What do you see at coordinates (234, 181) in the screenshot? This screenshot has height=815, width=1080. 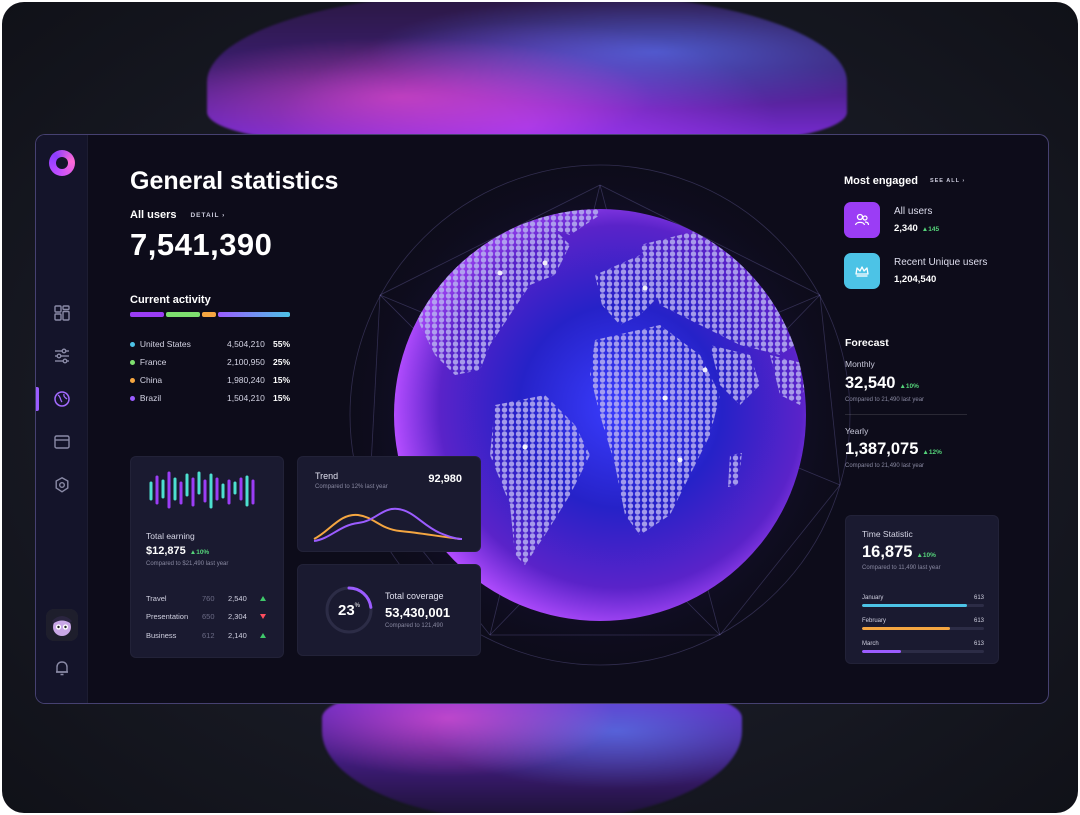 I see `page-title: General statistics` at bounding box center [234, 181].